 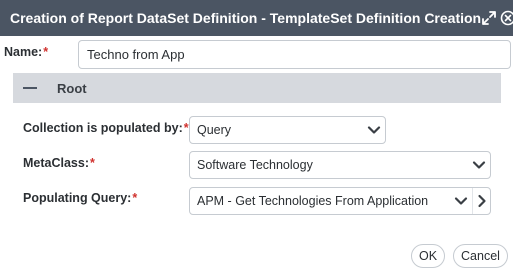 I want to click on collection-select-value: Query, so click(x=214, y=130).